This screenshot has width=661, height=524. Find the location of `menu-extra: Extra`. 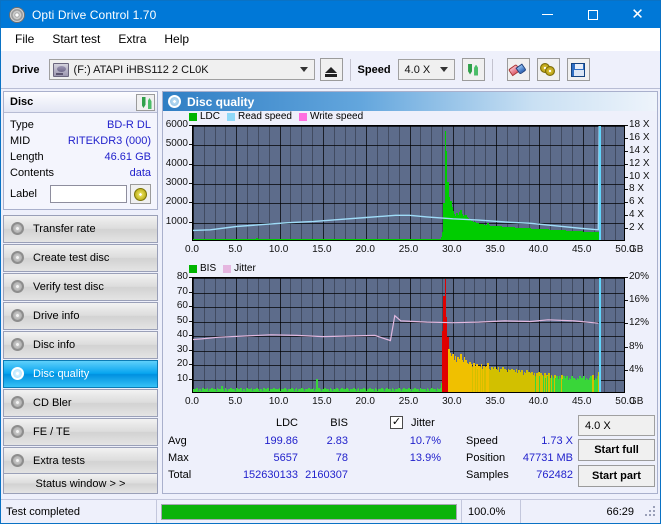

menu-extra: Extra is located at coordinates (132, 39).